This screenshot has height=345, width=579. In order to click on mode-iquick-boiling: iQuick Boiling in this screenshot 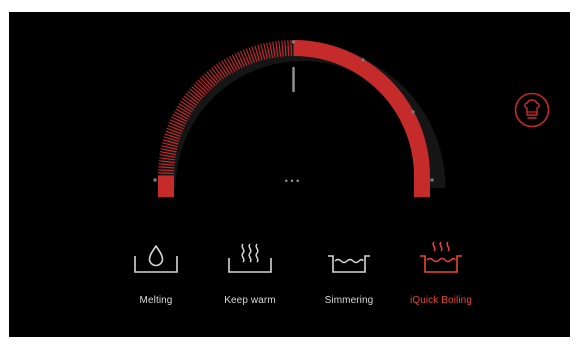, I will do `click(441, 273)`.